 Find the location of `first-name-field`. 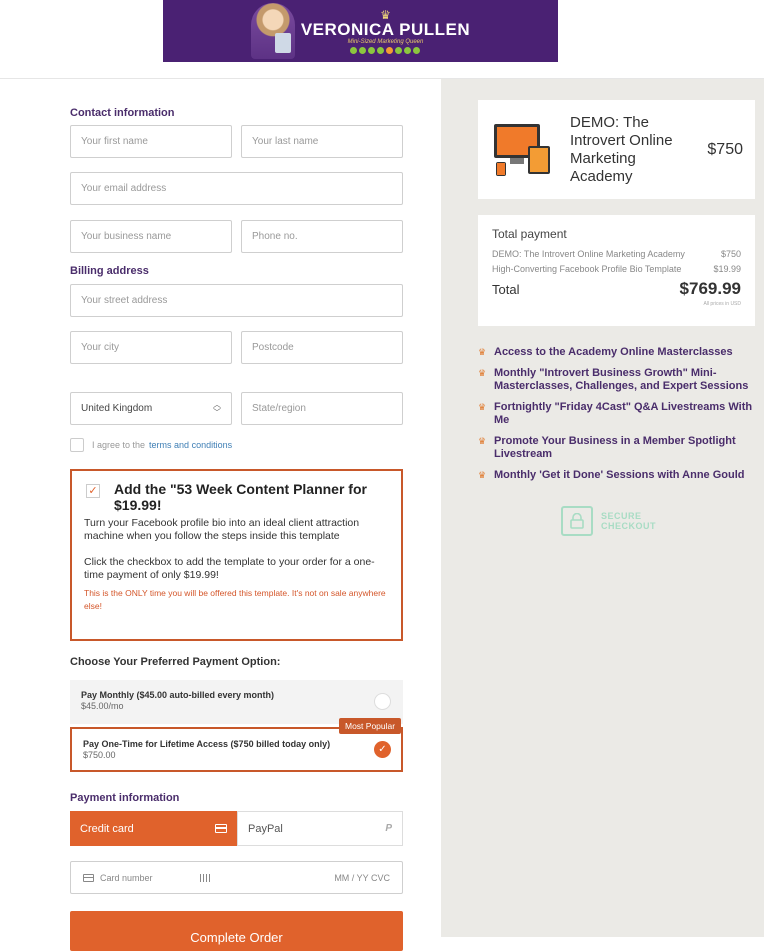

first-name-field is located at coordinates (151, 141).